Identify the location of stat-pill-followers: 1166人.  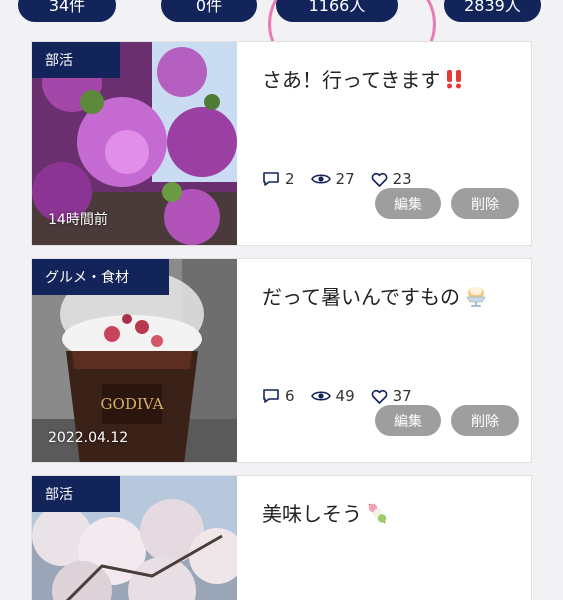
(337, 11).